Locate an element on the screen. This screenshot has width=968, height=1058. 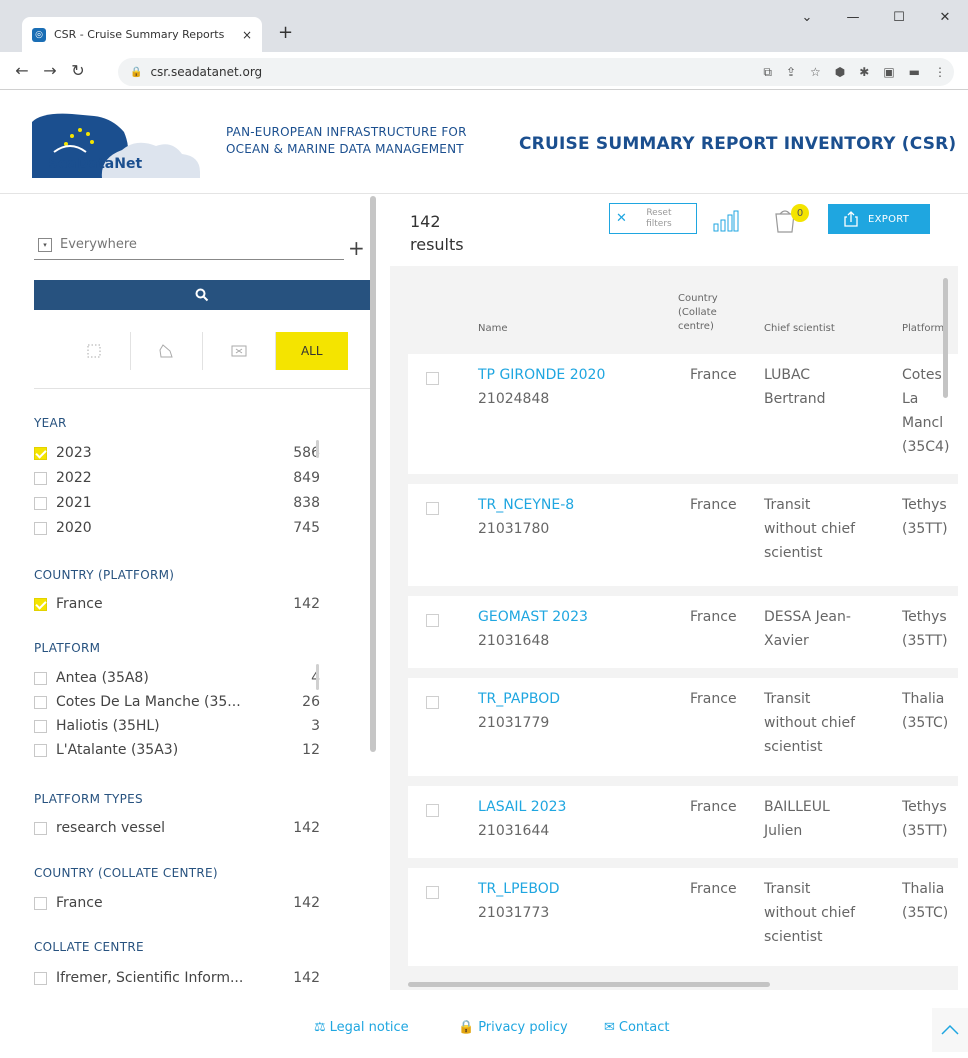
column-header-name: Name is located at coordinates (493, 329).